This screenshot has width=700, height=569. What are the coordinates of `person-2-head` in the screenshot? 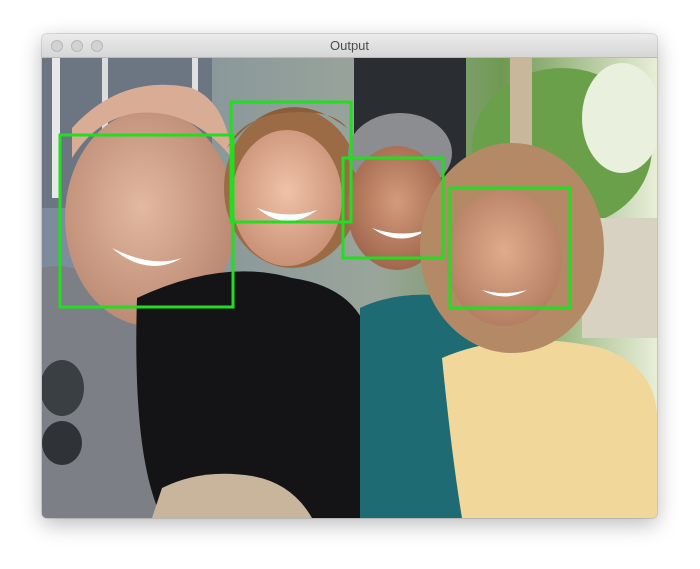 It's located at (287, 198).